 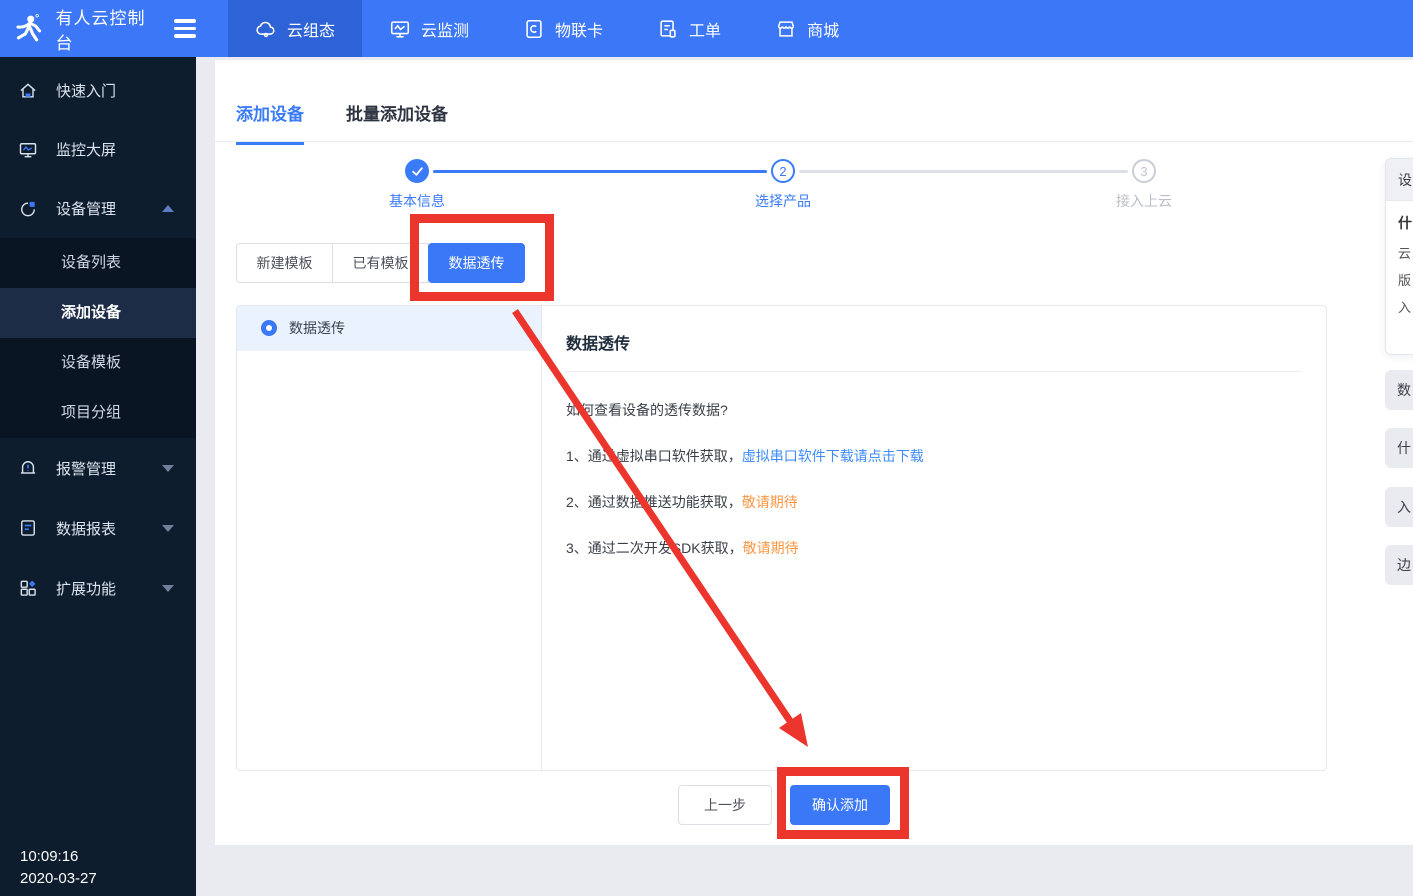 What do you see at coordinates (783, 171) in the screenshot?
I see `step-2-select-product: 2` at bounding box center [783, 171].